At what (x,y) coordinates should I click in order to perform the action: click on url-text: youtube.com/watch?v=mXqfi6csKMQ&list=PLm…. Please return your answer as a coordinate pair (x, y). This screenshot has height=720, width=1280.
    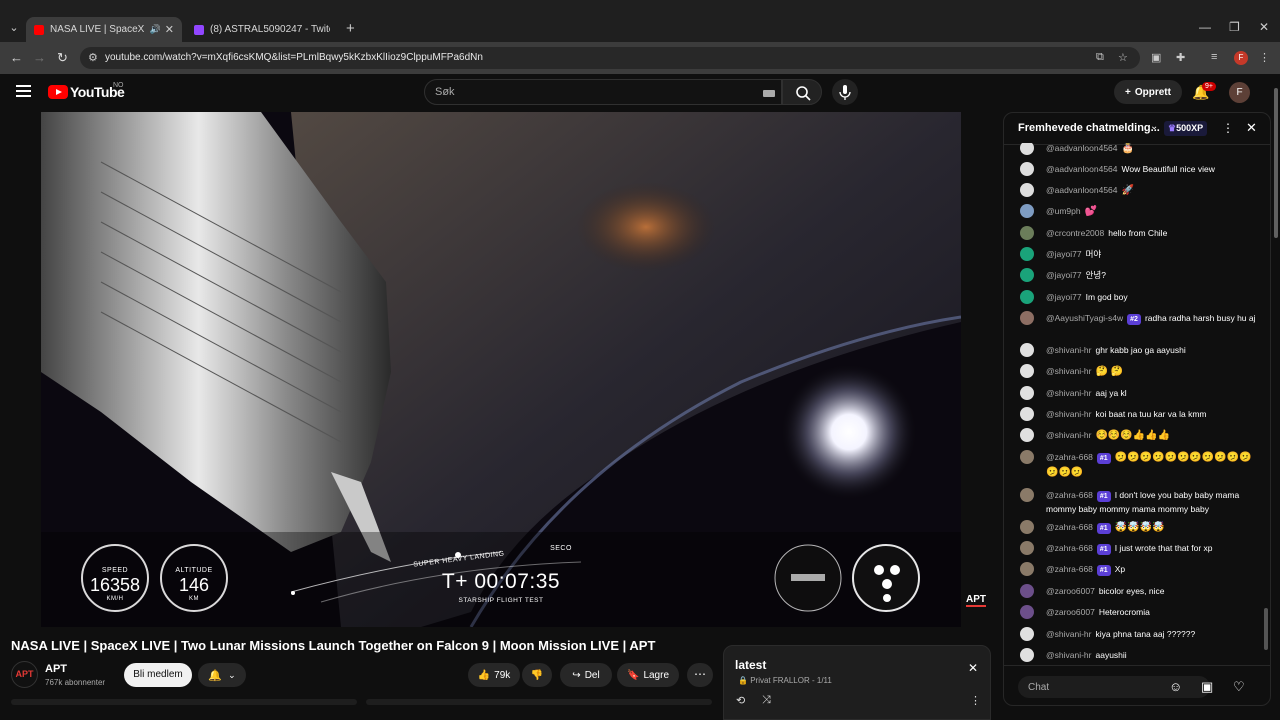
    Looking at the image, I should click on (294, 57).